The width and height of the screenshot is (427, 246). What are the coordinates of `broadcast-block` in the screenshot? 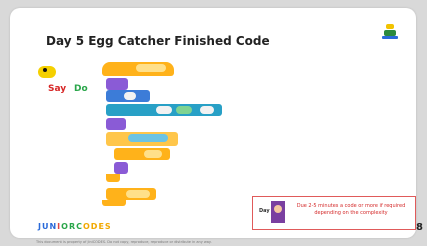 It's located at (131, 194).